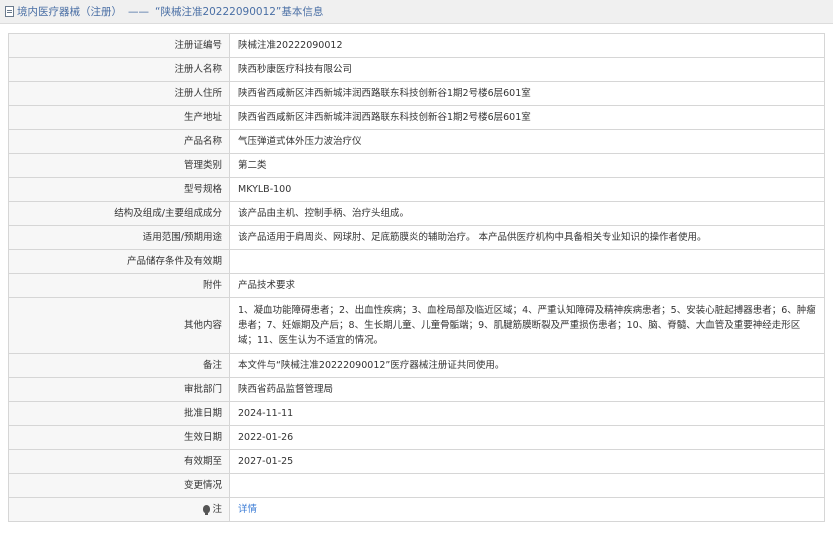 The width and height of the screenshot is (833, 533). I want to click on field-value: 第二类, so click(527, 165).